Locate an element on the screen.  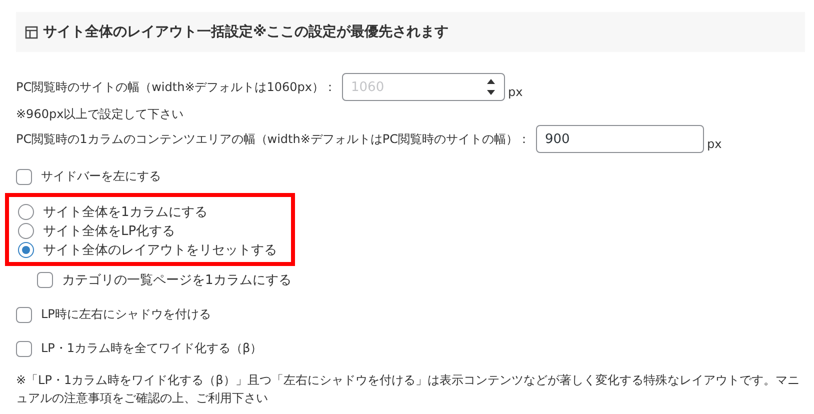
field-note: ※960px以上で設定して下さい is located at coordinates (100, 114).